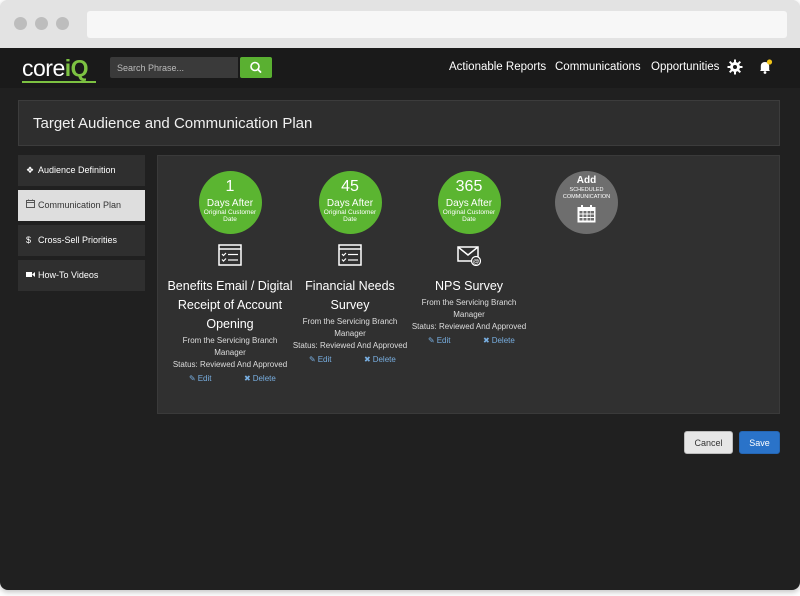 The image size is (800, 596). I want to click on sidebar-item-label: Audience Definition, so click(77, 170).